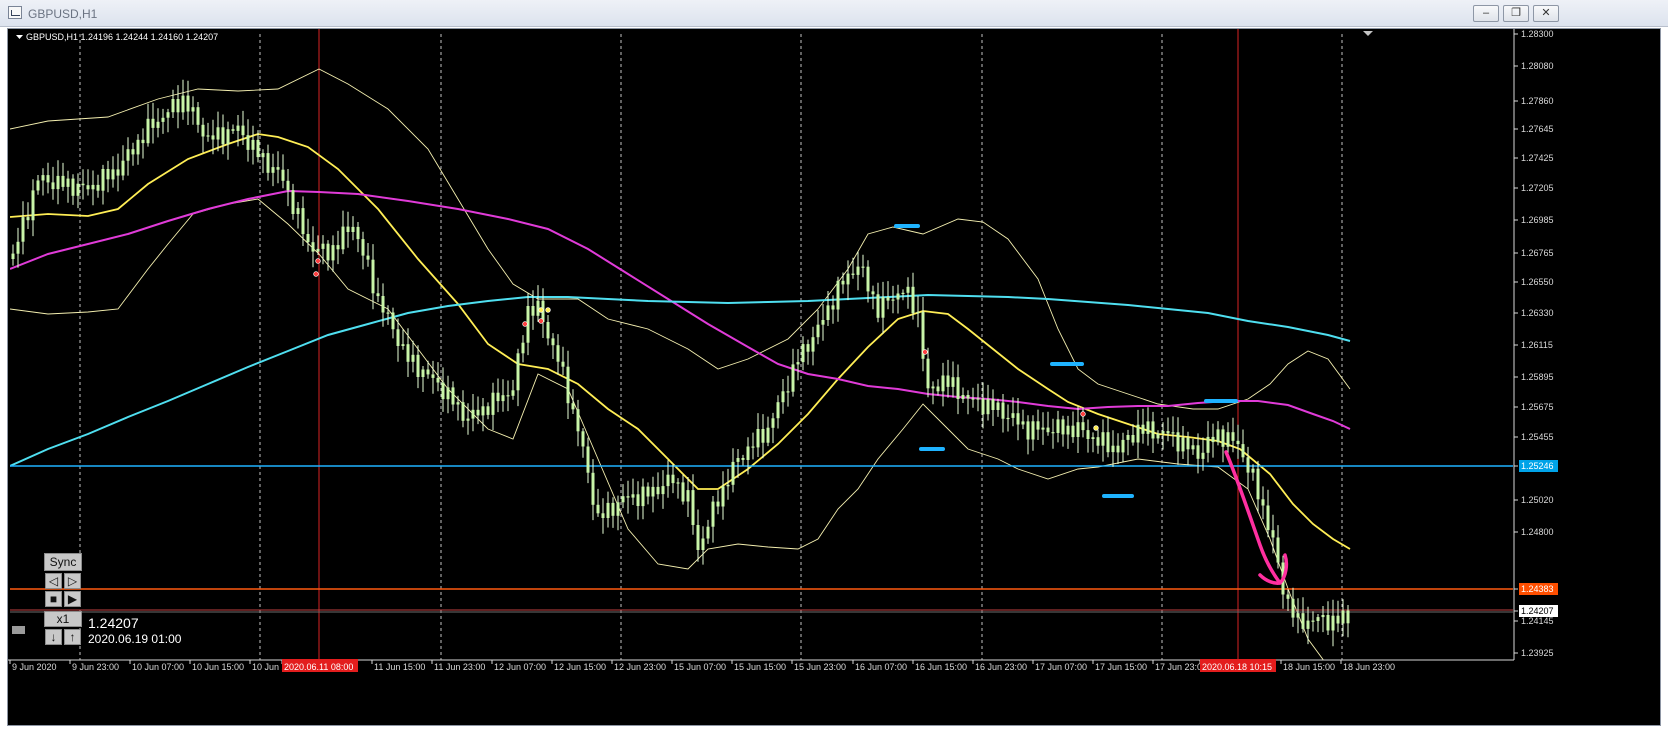  What do you see at coordinates (63, 562) in the screenshot?
I see `sync-button: Sync` at bounding box center [63, 562].